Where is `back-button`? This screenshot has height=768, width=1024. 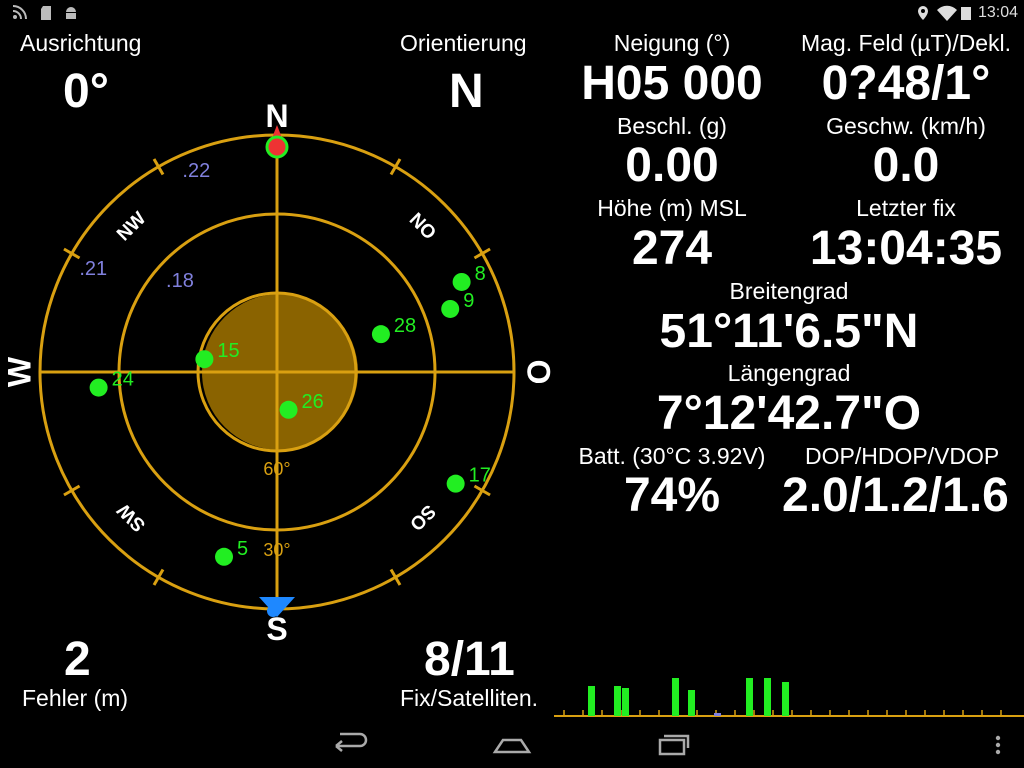 back-button is located at coordinates (350, 744).